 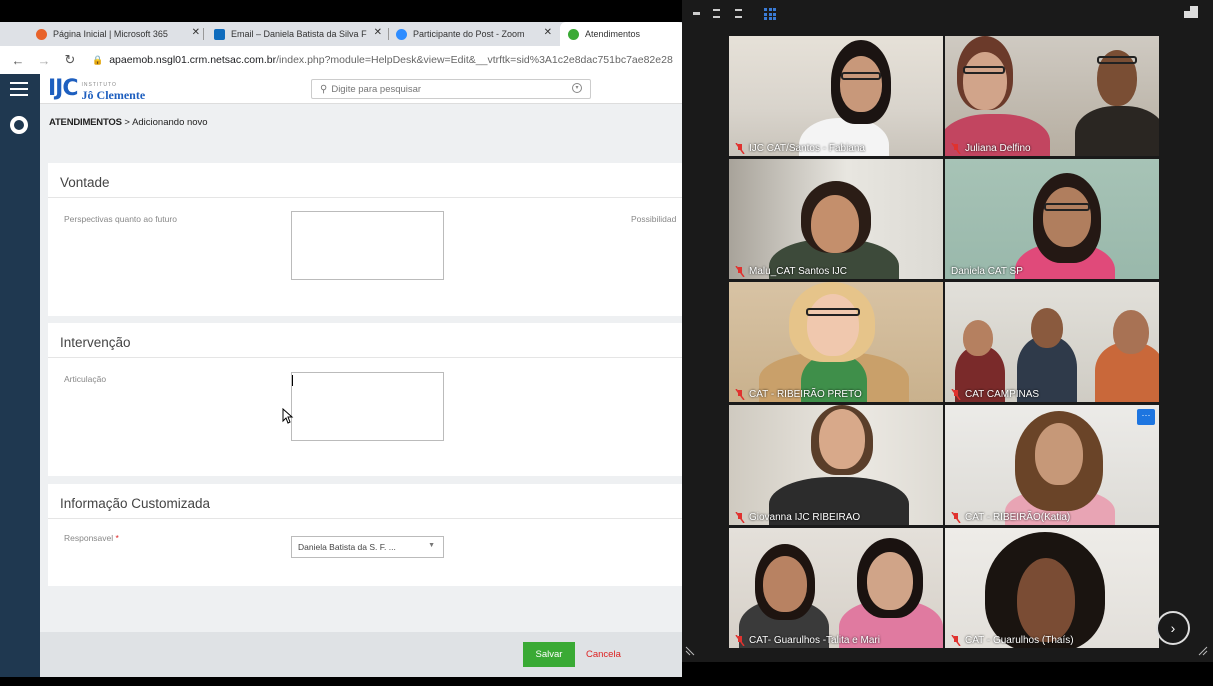 I want to click on back-arrow-icon: ←, so click(x=18, y=60).